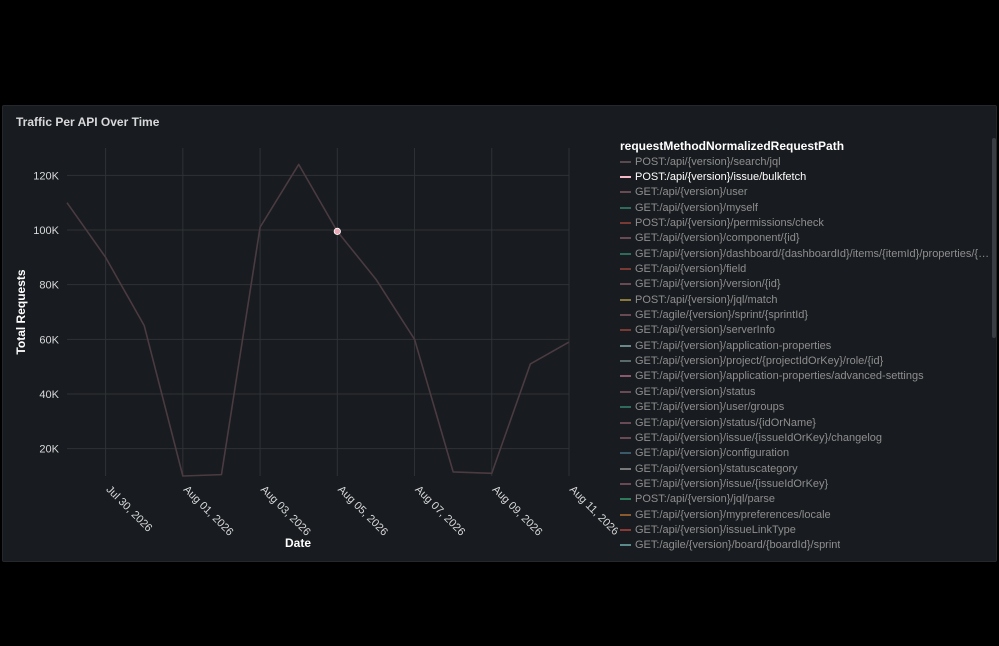 The image size is (999, 646). What do you see at coordinates (715, 529) in the screenshot?
I see `legend-label: GET:/api/{version}/issueLinkType` at bounding box center [715, 529].